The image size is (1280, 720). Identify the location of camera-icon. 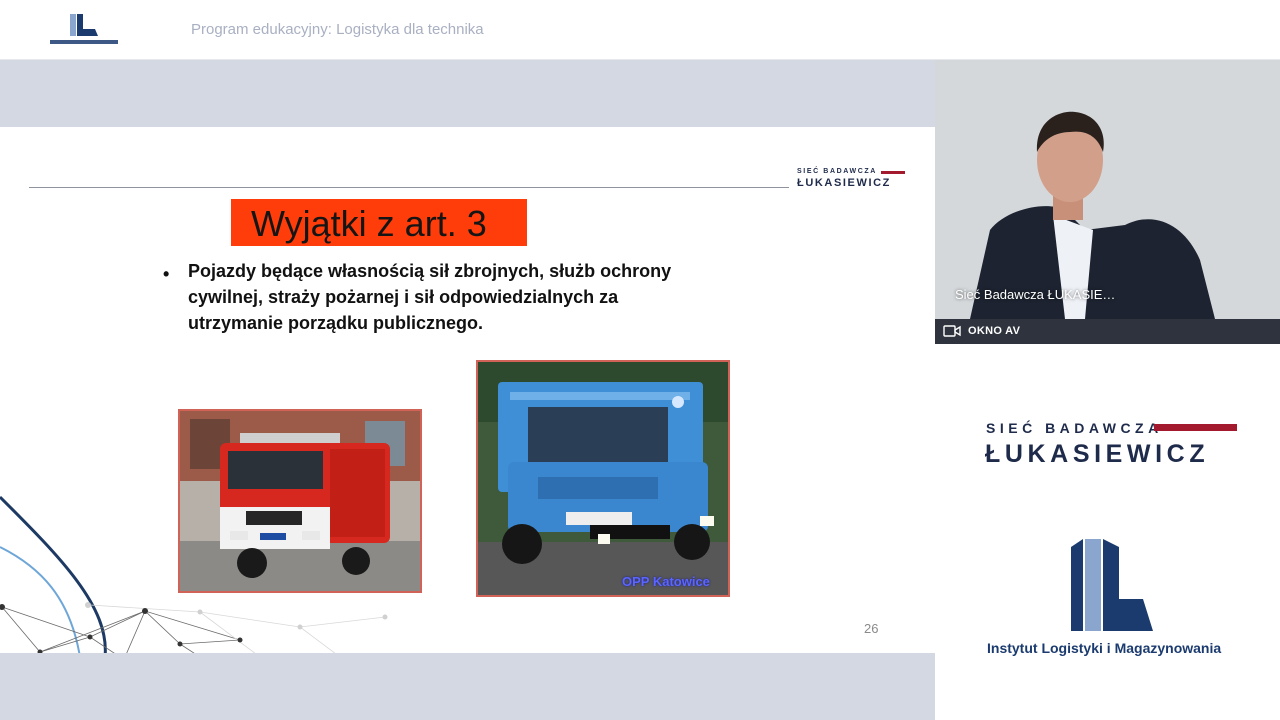
(952, 331).